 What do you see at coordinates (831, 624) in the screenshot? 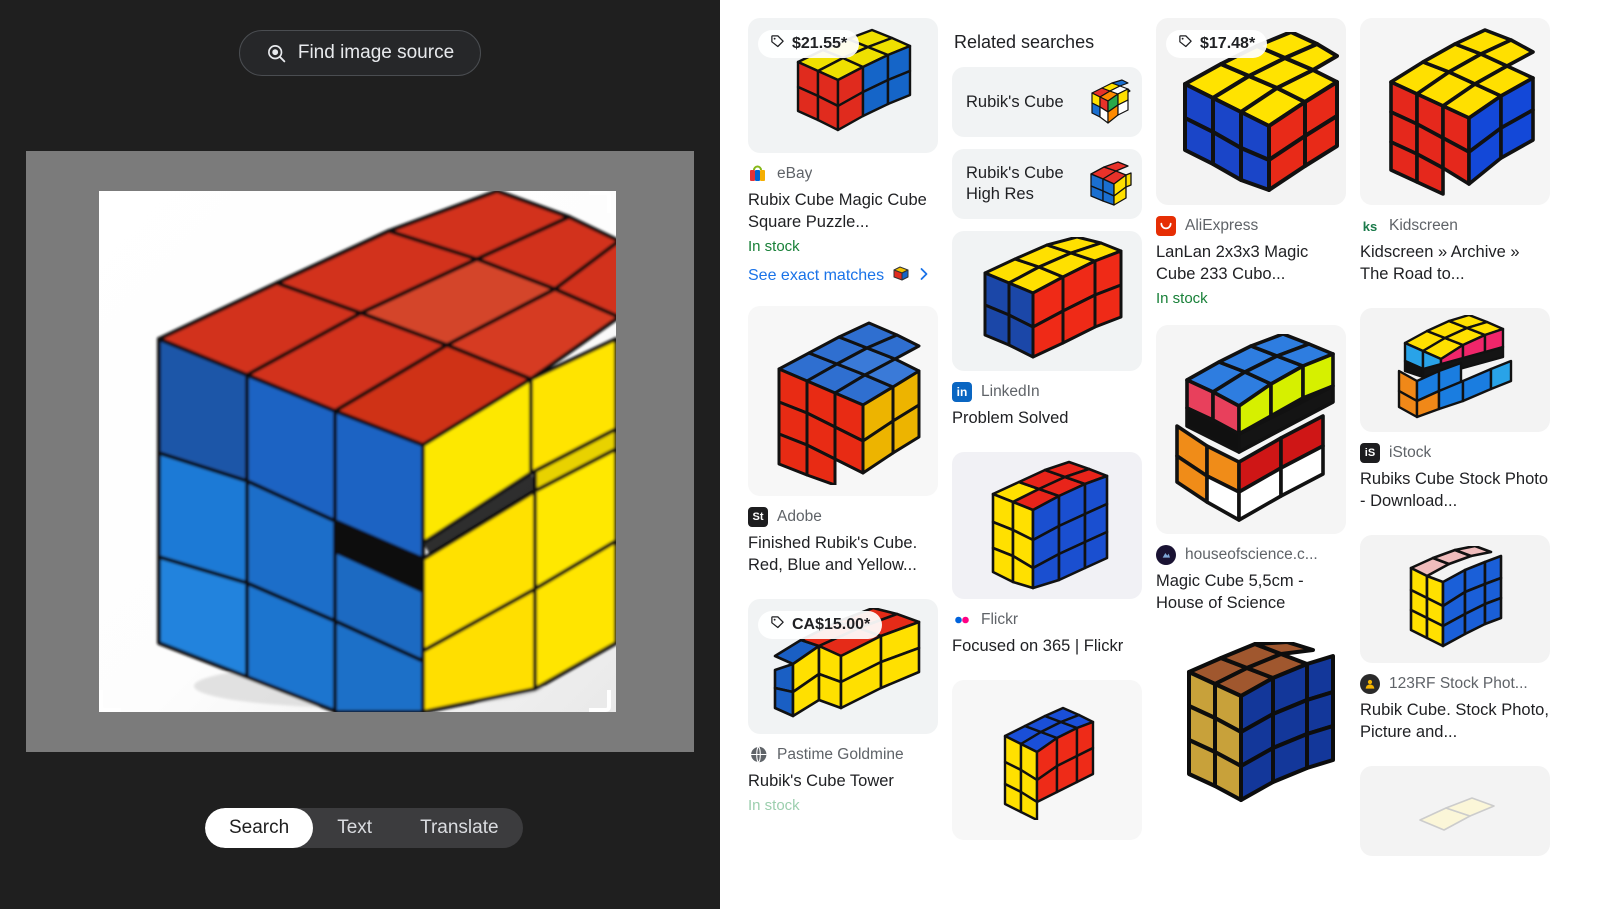
I see `price-value: CA$15.00*` at bounding box center [831, 624].